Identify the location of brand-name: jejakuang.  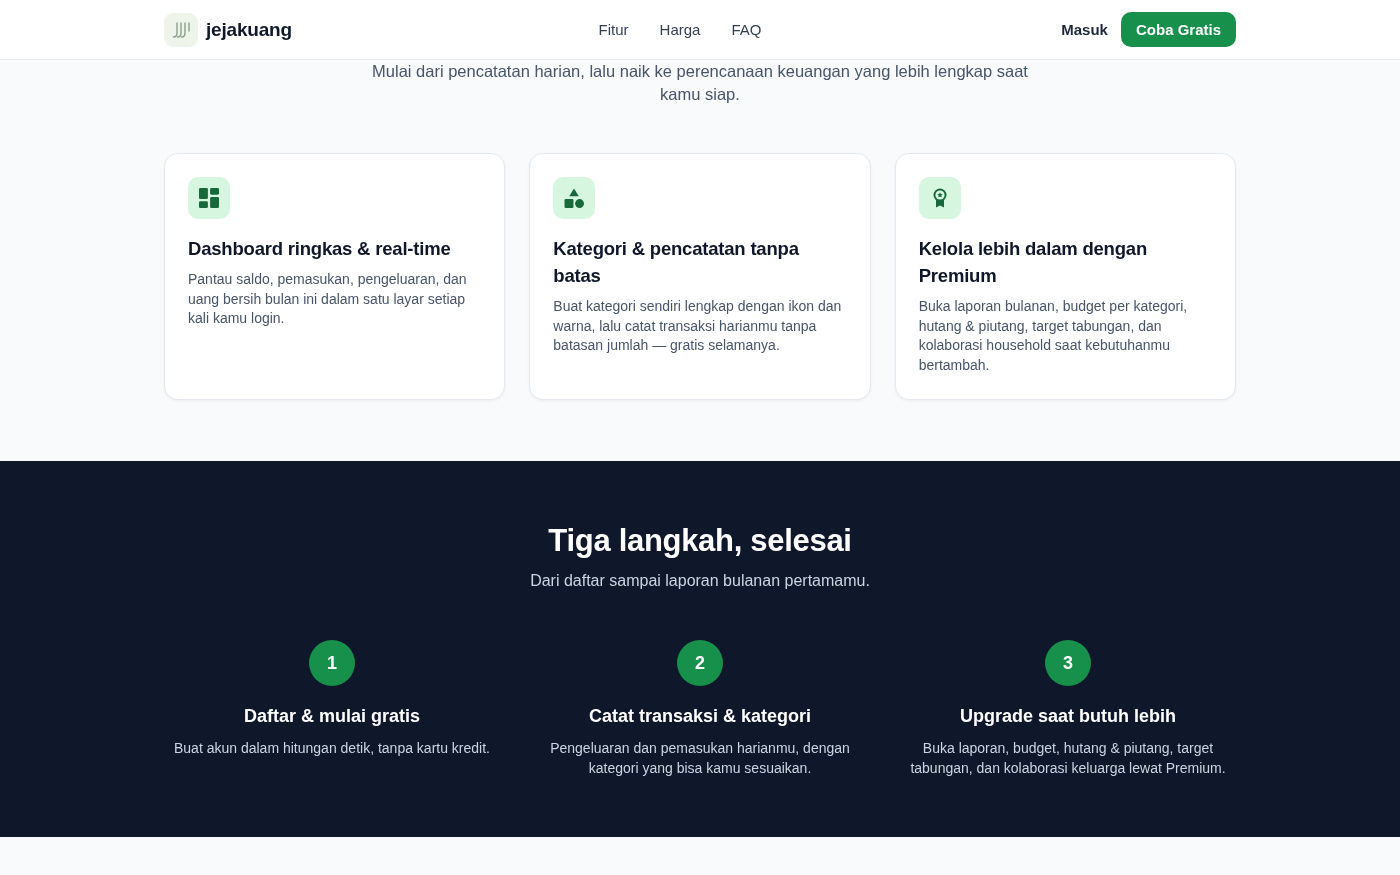
(249, 29).